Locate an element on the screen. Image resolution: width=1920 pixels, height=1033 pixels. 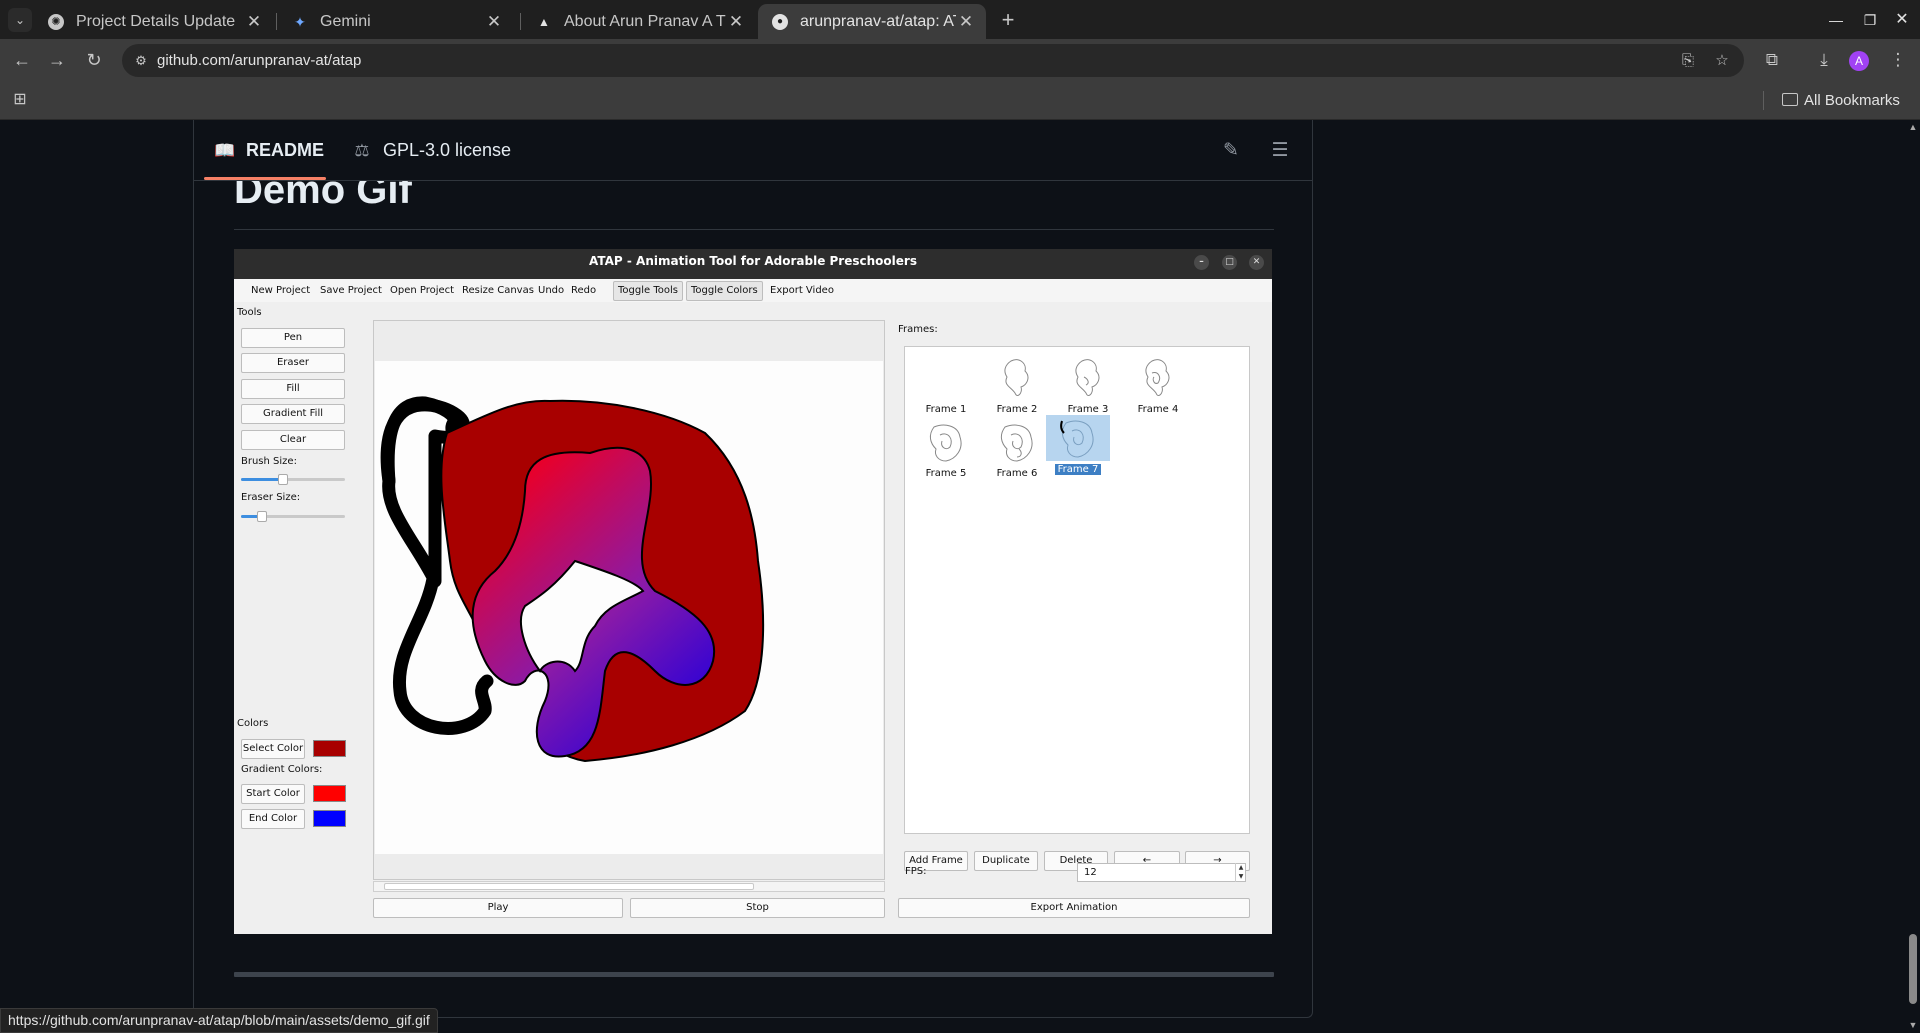
tab-readme: 📖 README is located at coordinates (269, 150).